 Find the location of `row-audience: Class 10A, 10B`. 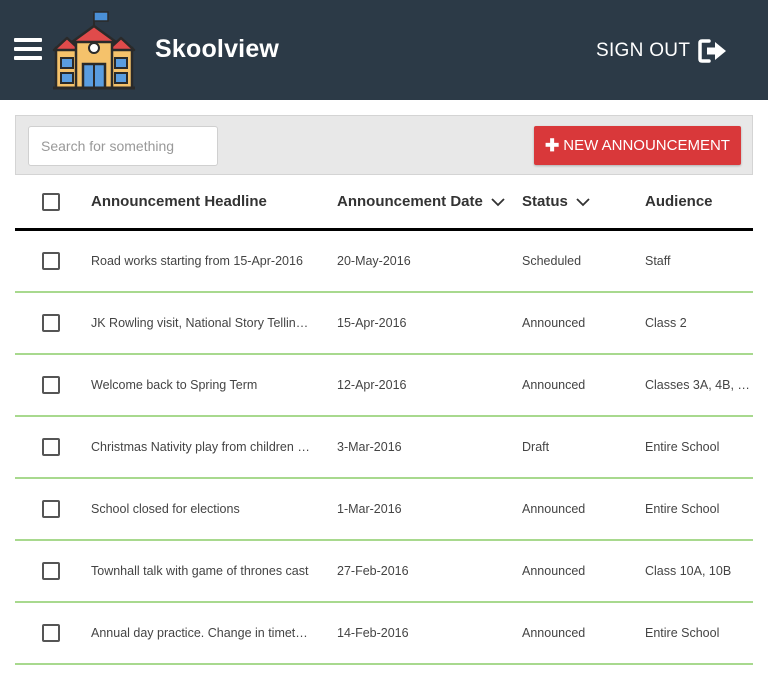

row-audience: Class 10A, 10B is located at coordinates (688, 571).